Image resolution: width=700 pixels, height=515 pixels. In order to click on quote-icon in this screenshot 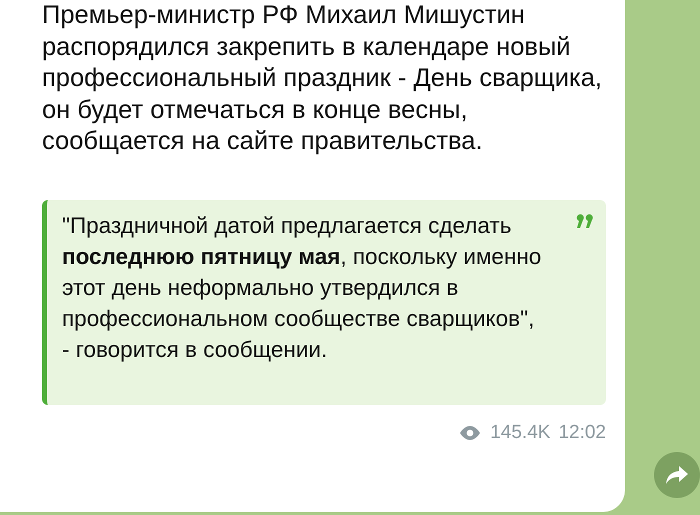, I will do `click(585, 221)`.